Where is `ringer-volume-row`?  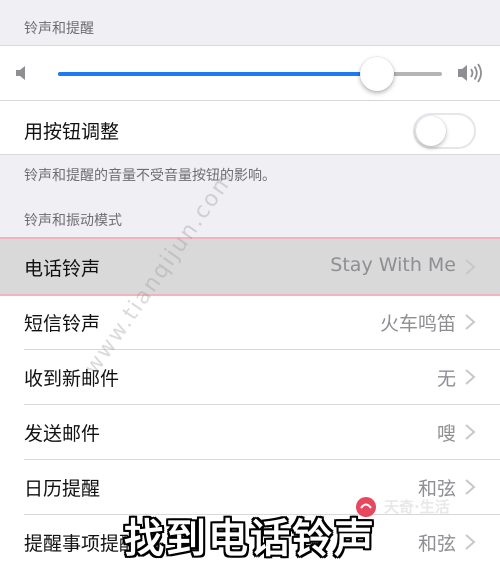 ringer-volume-row is located at coordinates (250, 72).